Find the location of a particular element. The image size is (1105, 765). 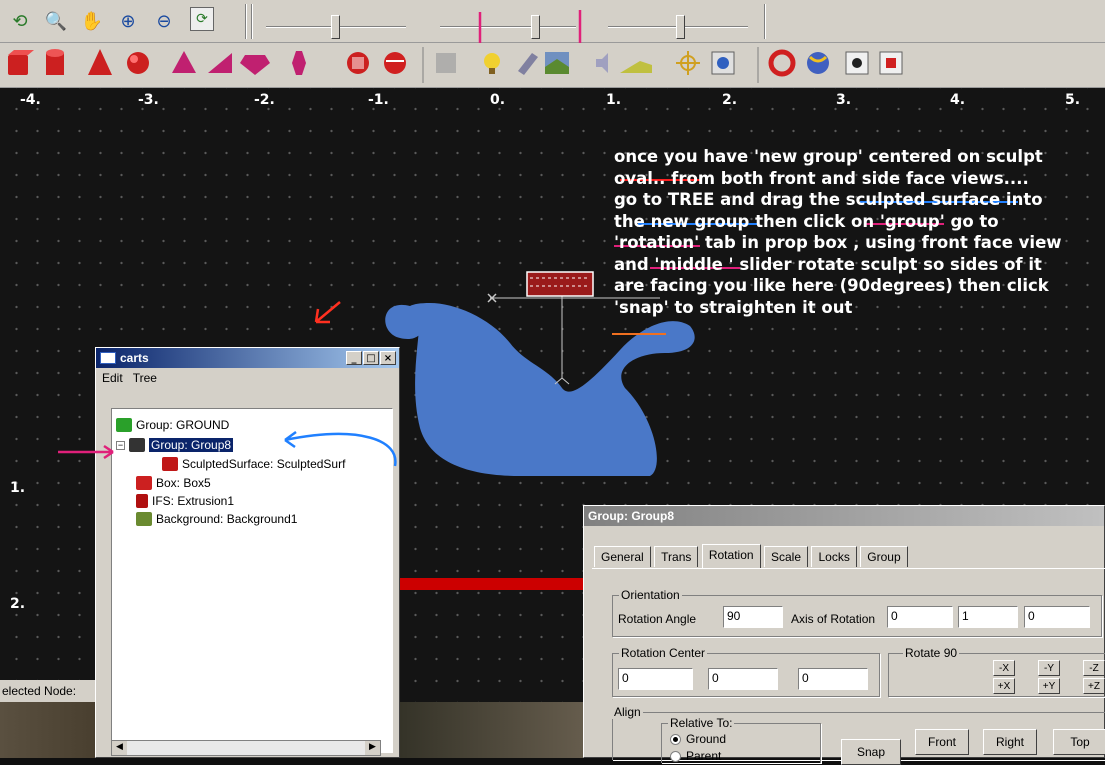

tab-locks: Locks is located at coordinates (834, 556).